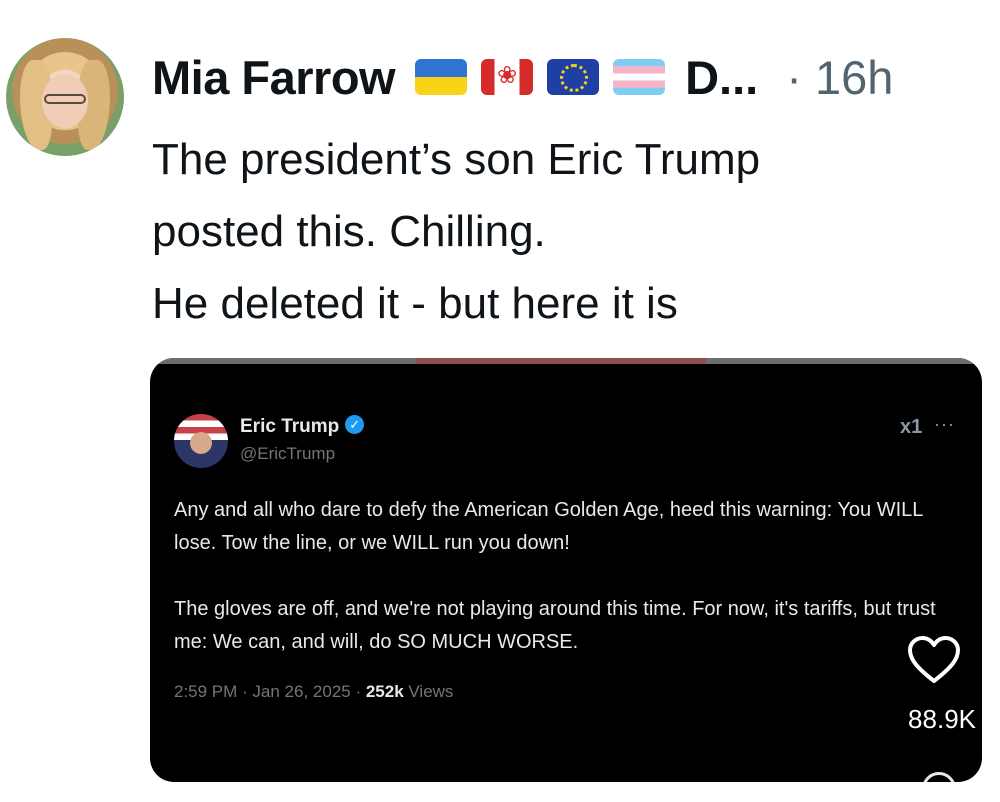 The image size is (1000, 802). I want to click on grok-icon: x1, so click(911, 427).